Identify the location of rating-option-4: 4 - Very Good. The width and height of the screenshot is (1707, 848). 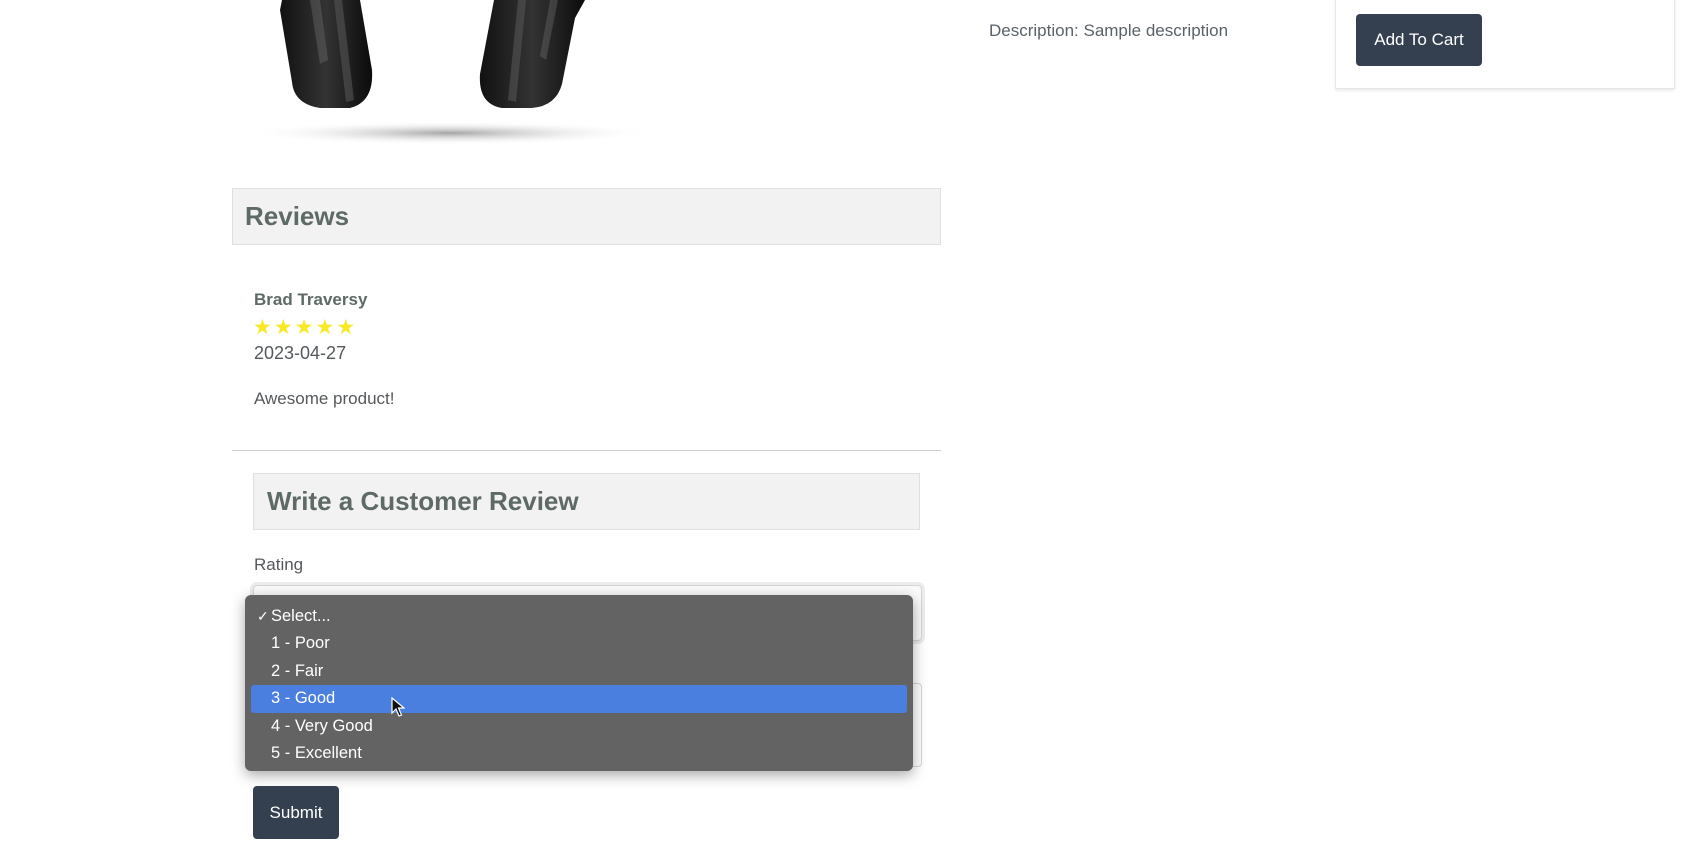
(579, 726).